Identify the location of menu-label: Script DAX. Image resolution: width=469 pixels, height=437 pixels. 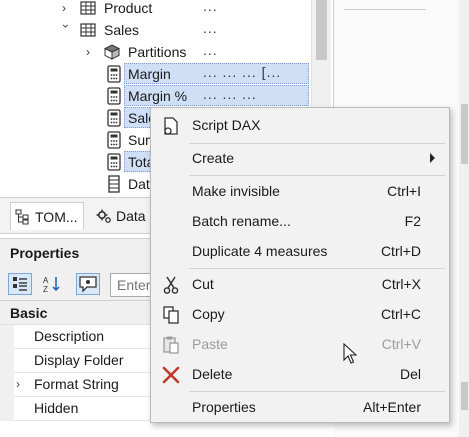
(226, 125).